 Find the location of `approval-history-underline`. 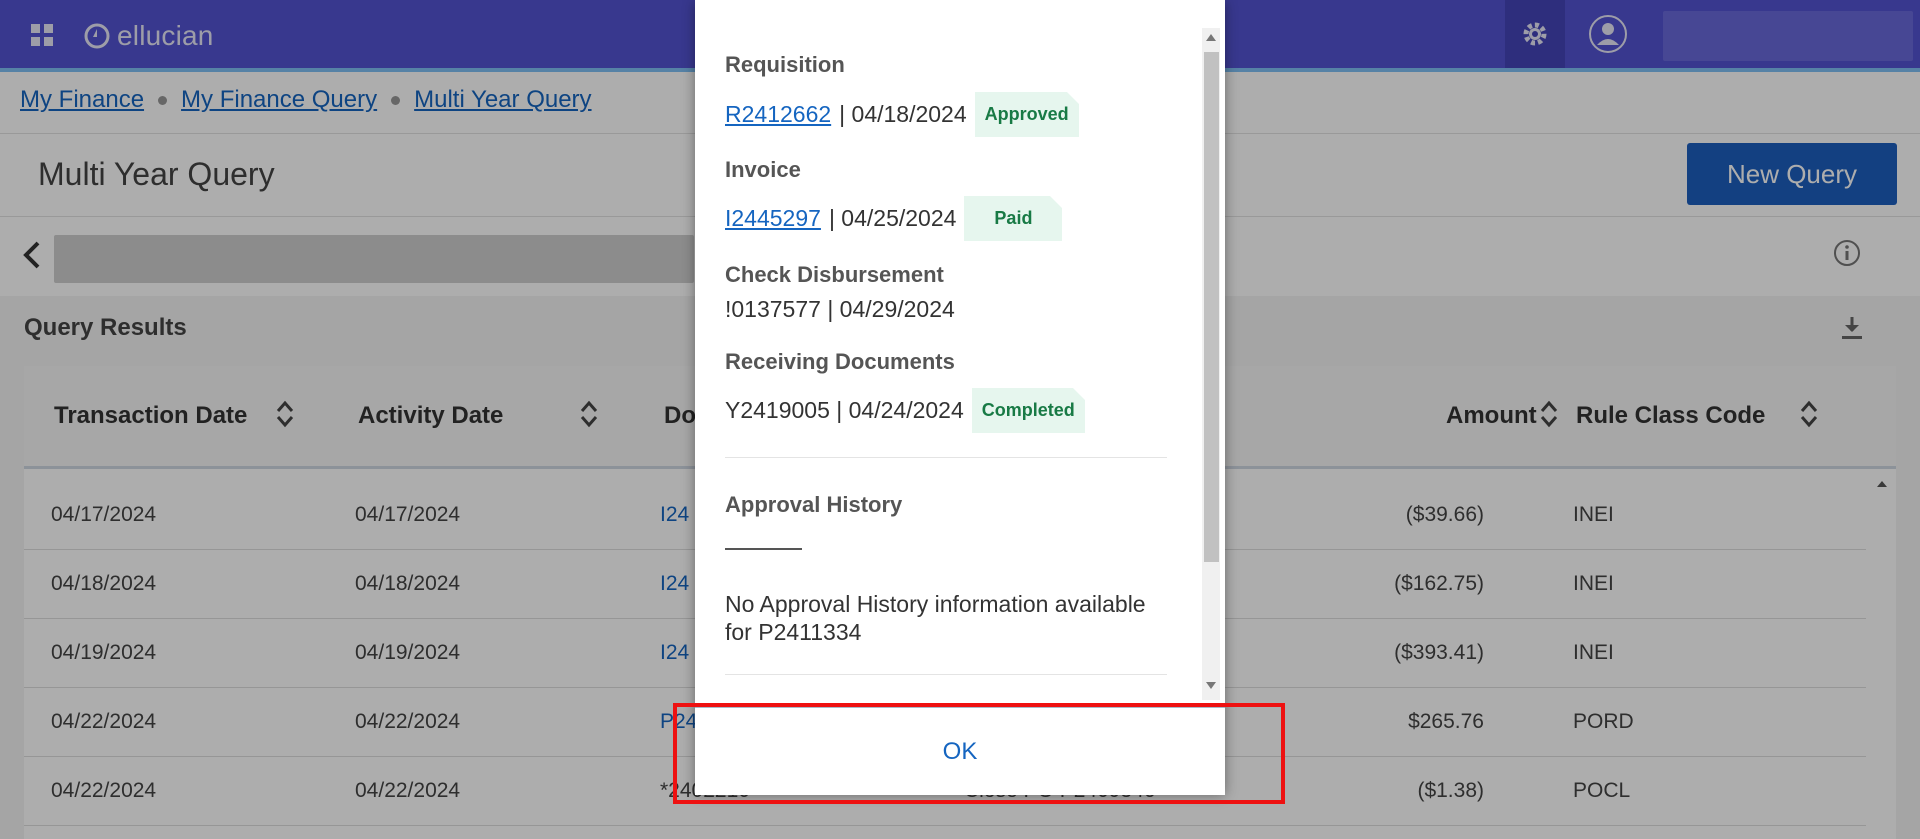

approval-history-underline is located at coordinates (763, 549).